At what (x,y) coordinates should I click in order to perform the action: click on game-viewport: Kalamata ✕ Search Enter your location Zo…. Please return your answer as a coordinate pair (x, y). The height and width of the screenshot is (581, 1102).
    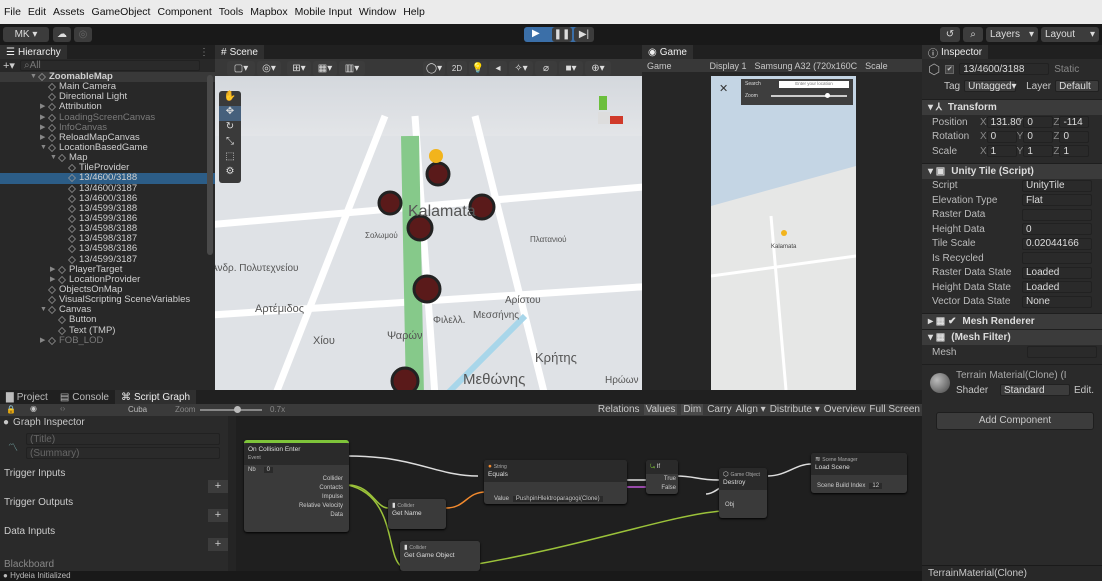
    Looking at the image, I should click on (783, 233).